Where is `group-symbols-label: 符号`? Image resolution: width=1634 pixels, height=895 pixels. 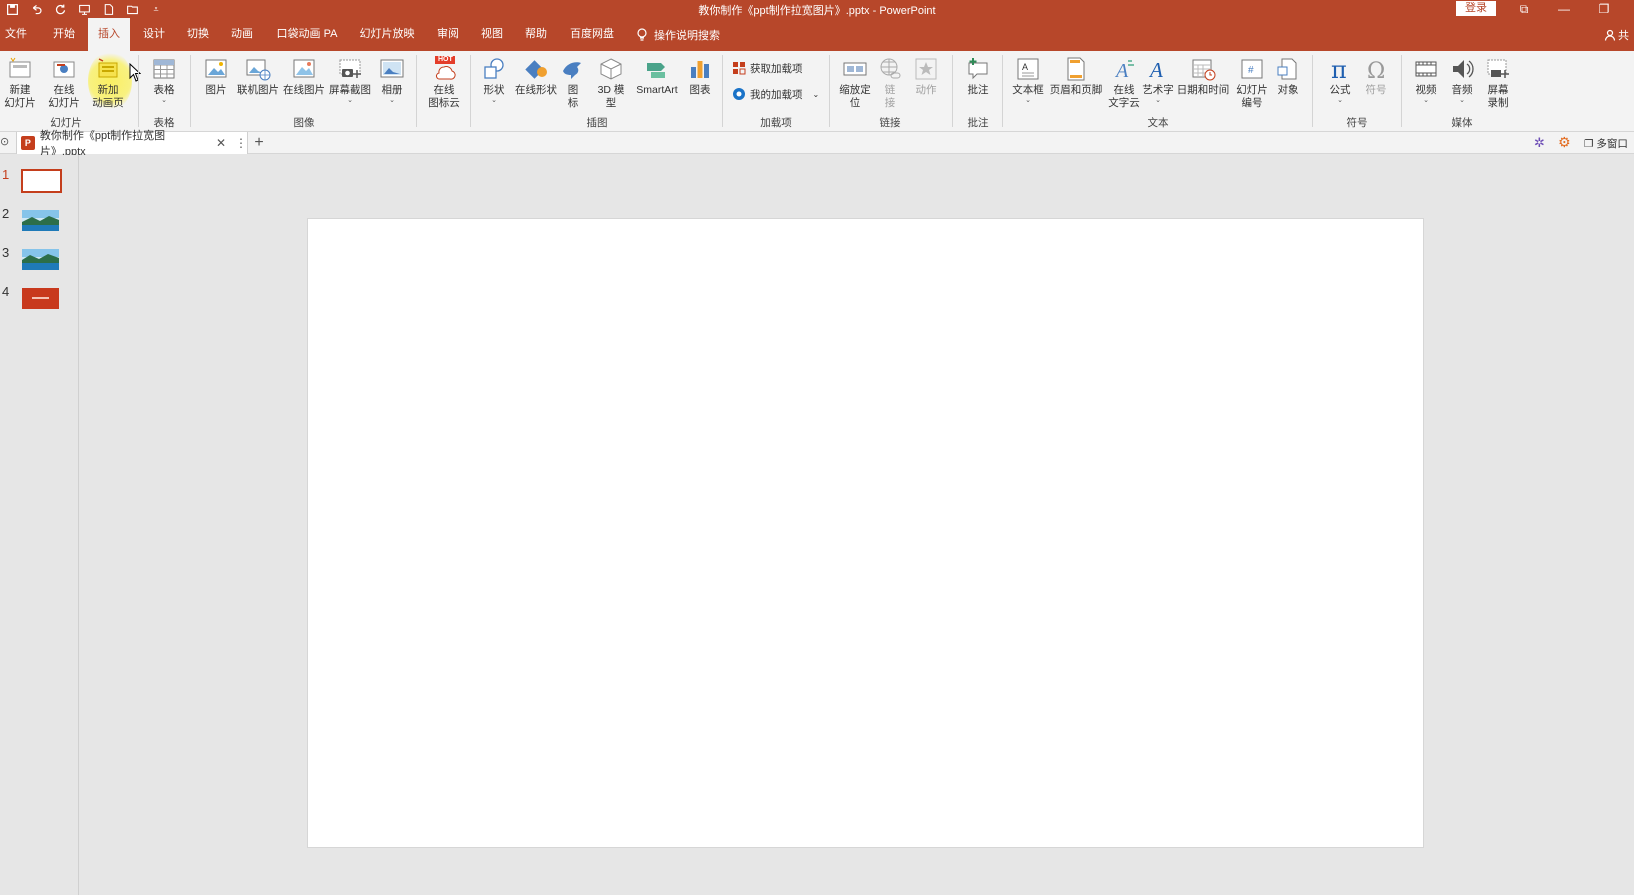 group-symbols-label: 符号 is located at coordinates (1357, 123).